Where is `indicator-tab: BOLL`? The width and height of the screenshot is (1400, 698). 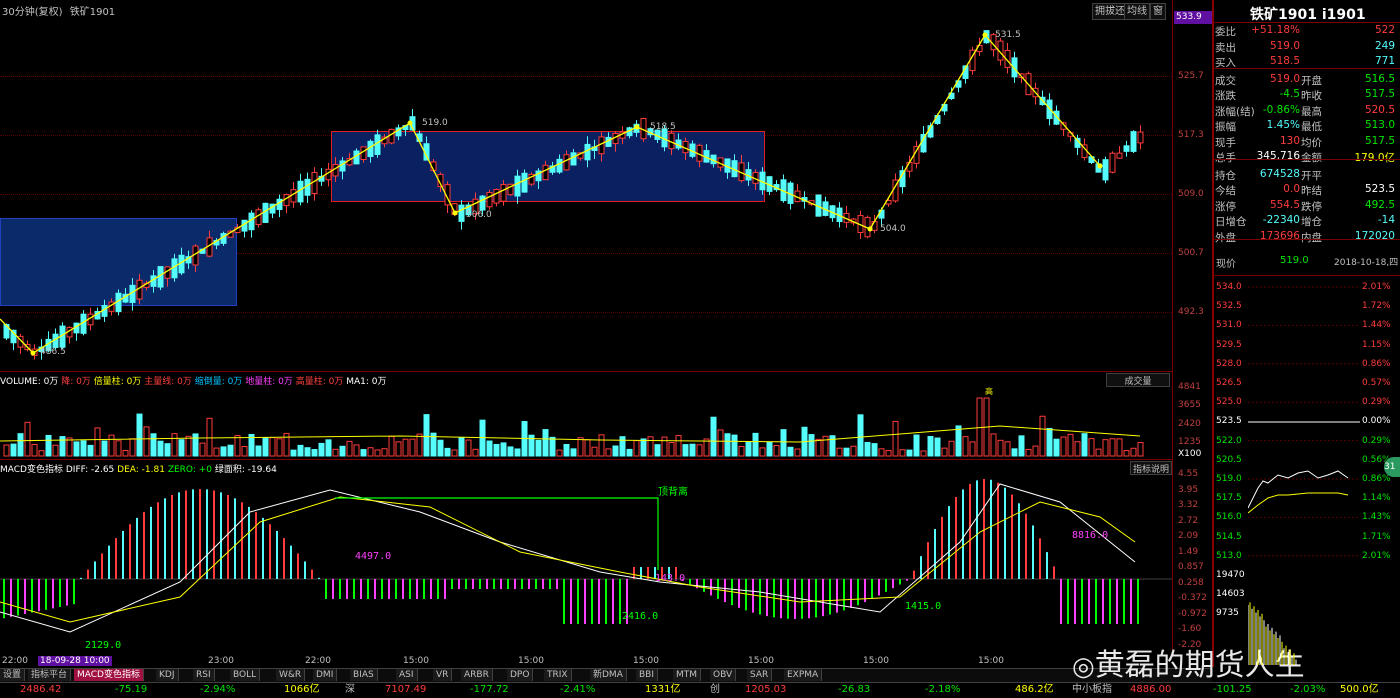
indicator-tab: BOLL is located at coordinates (245, 675).